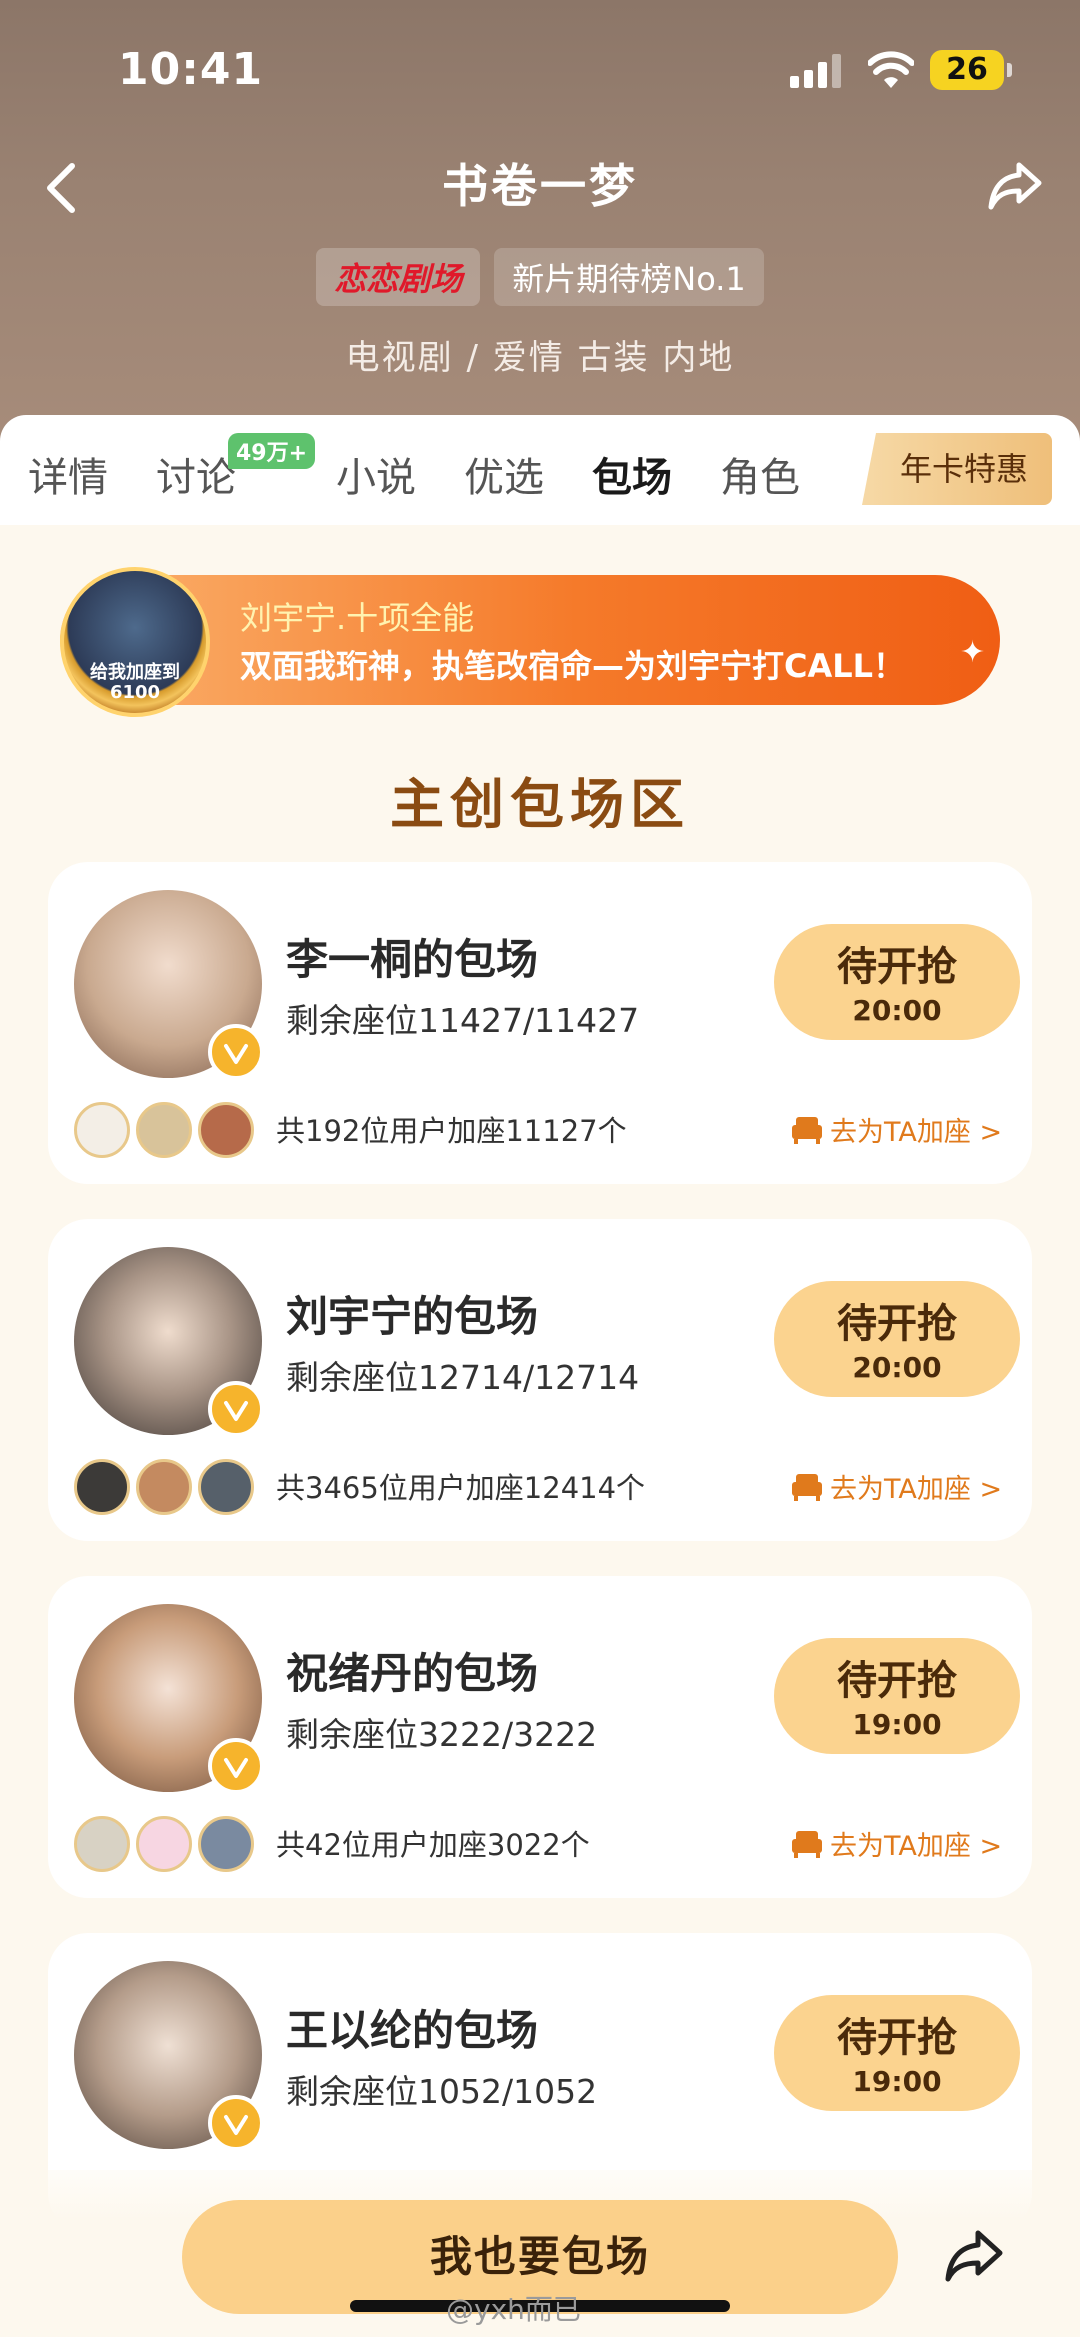 The width and height of the screenshot is (1080, 2337). I want to click on banner-subtitle: 双面我珩神，执笔改宿命—为刘宇宁打CALL！, so click(573, 666).